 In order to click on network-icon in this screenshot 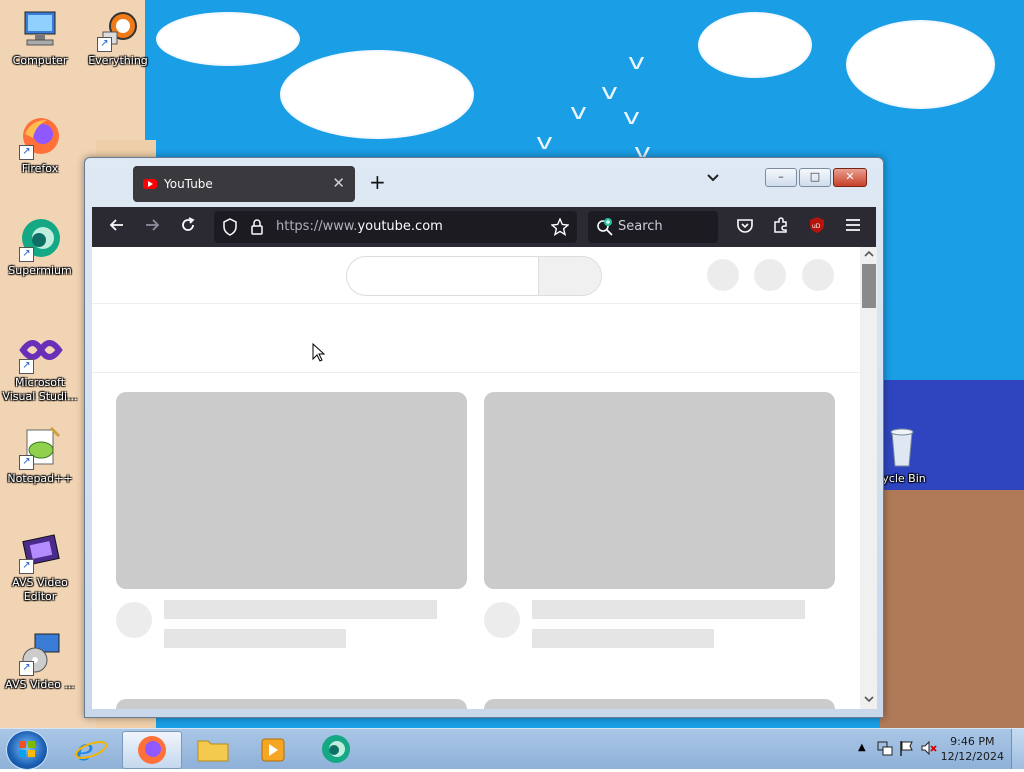, I will do `click(885, 749)`.